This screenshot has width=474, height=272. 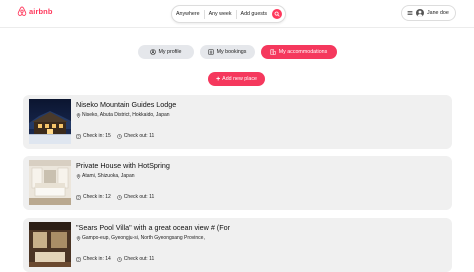 What do you see at coordinates (254, 14) in the screenshot?
I see `search-add-guests: Add guests` at bounding box center [254, 14].